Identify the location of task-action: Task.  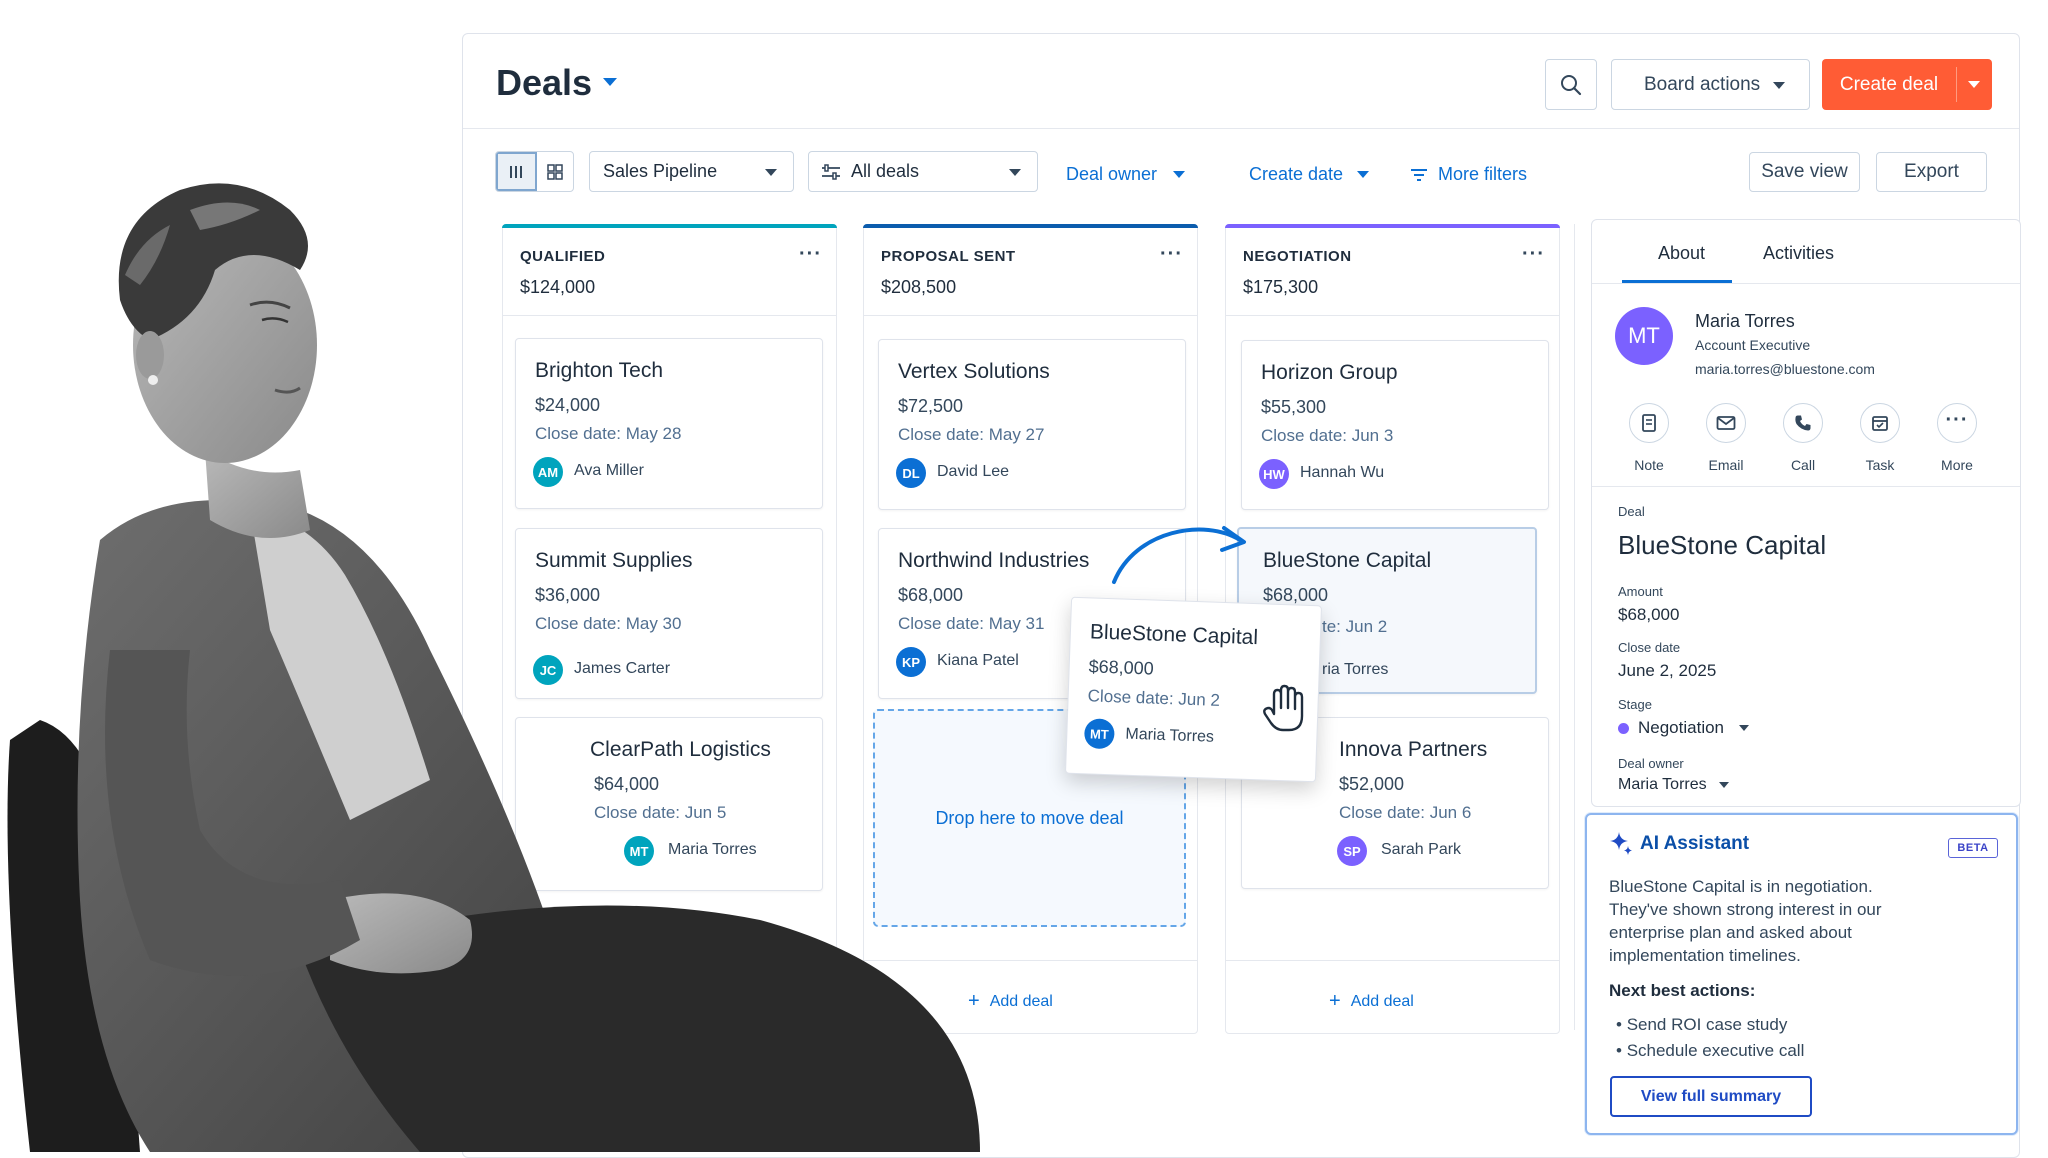
(1880, 438).